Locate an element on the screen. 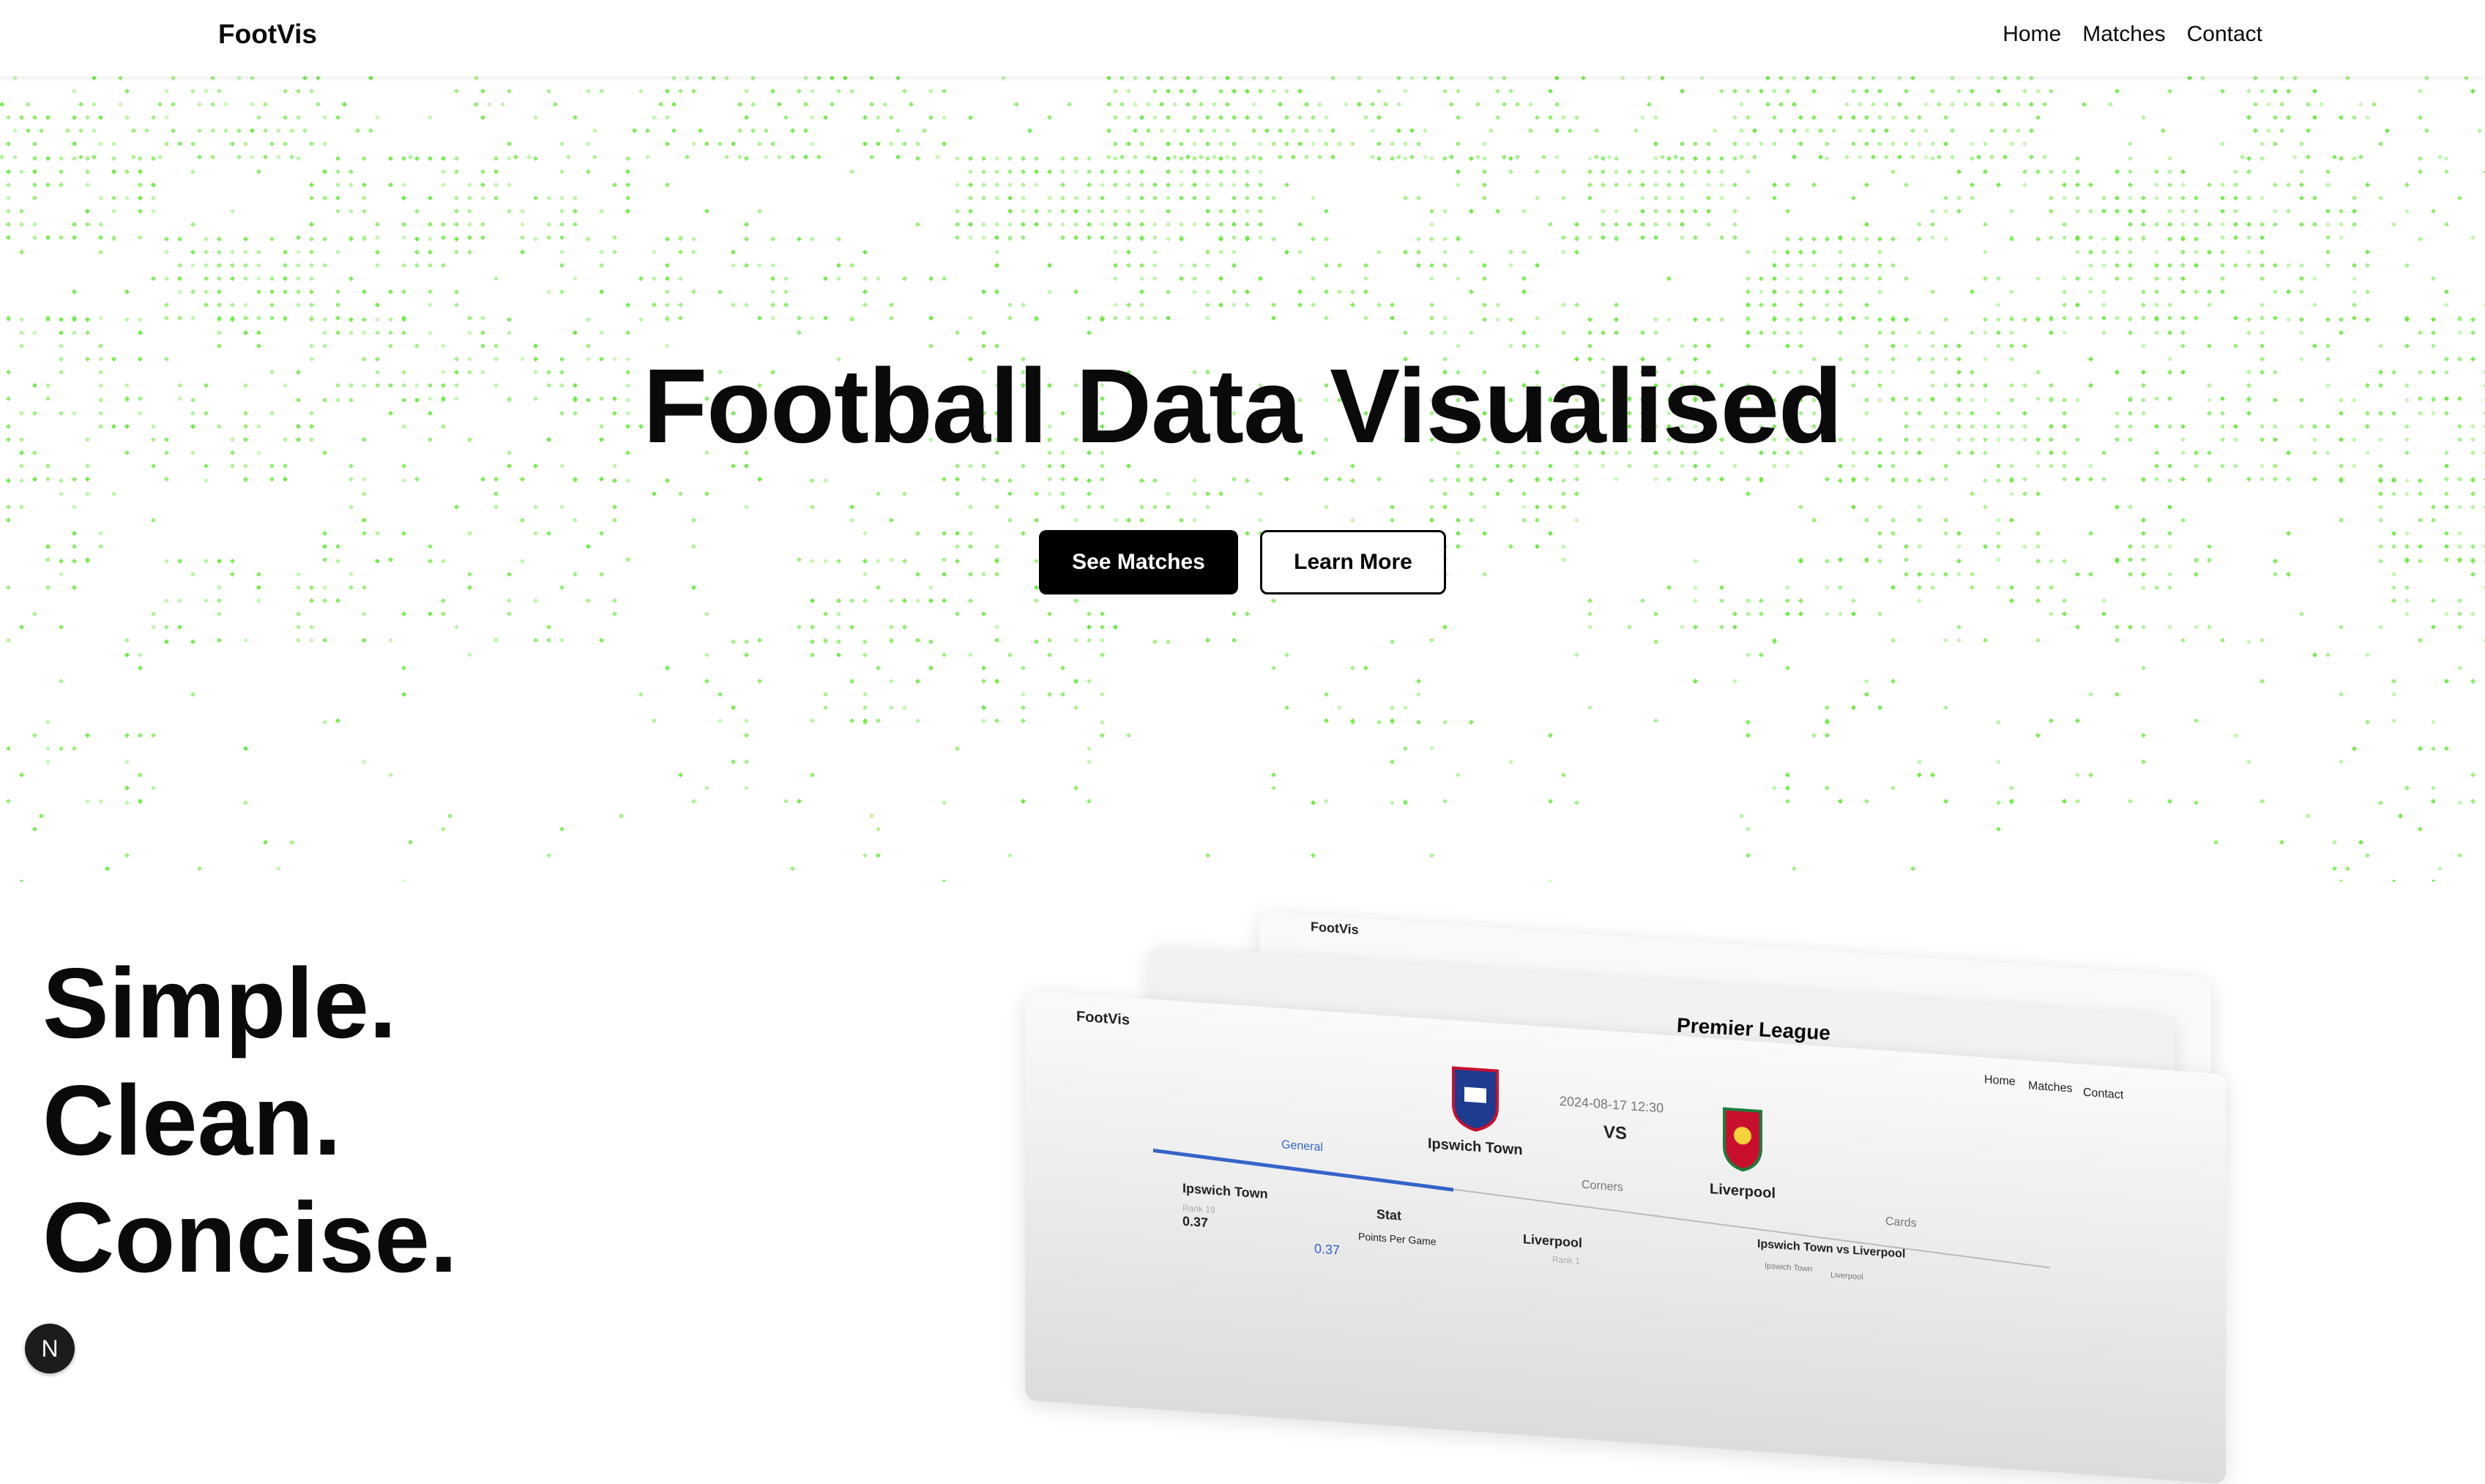 The height and width of the screenshot is (1484, 2485). preview-bar-value: 0.37 is located at coordinates (1327, 1249).